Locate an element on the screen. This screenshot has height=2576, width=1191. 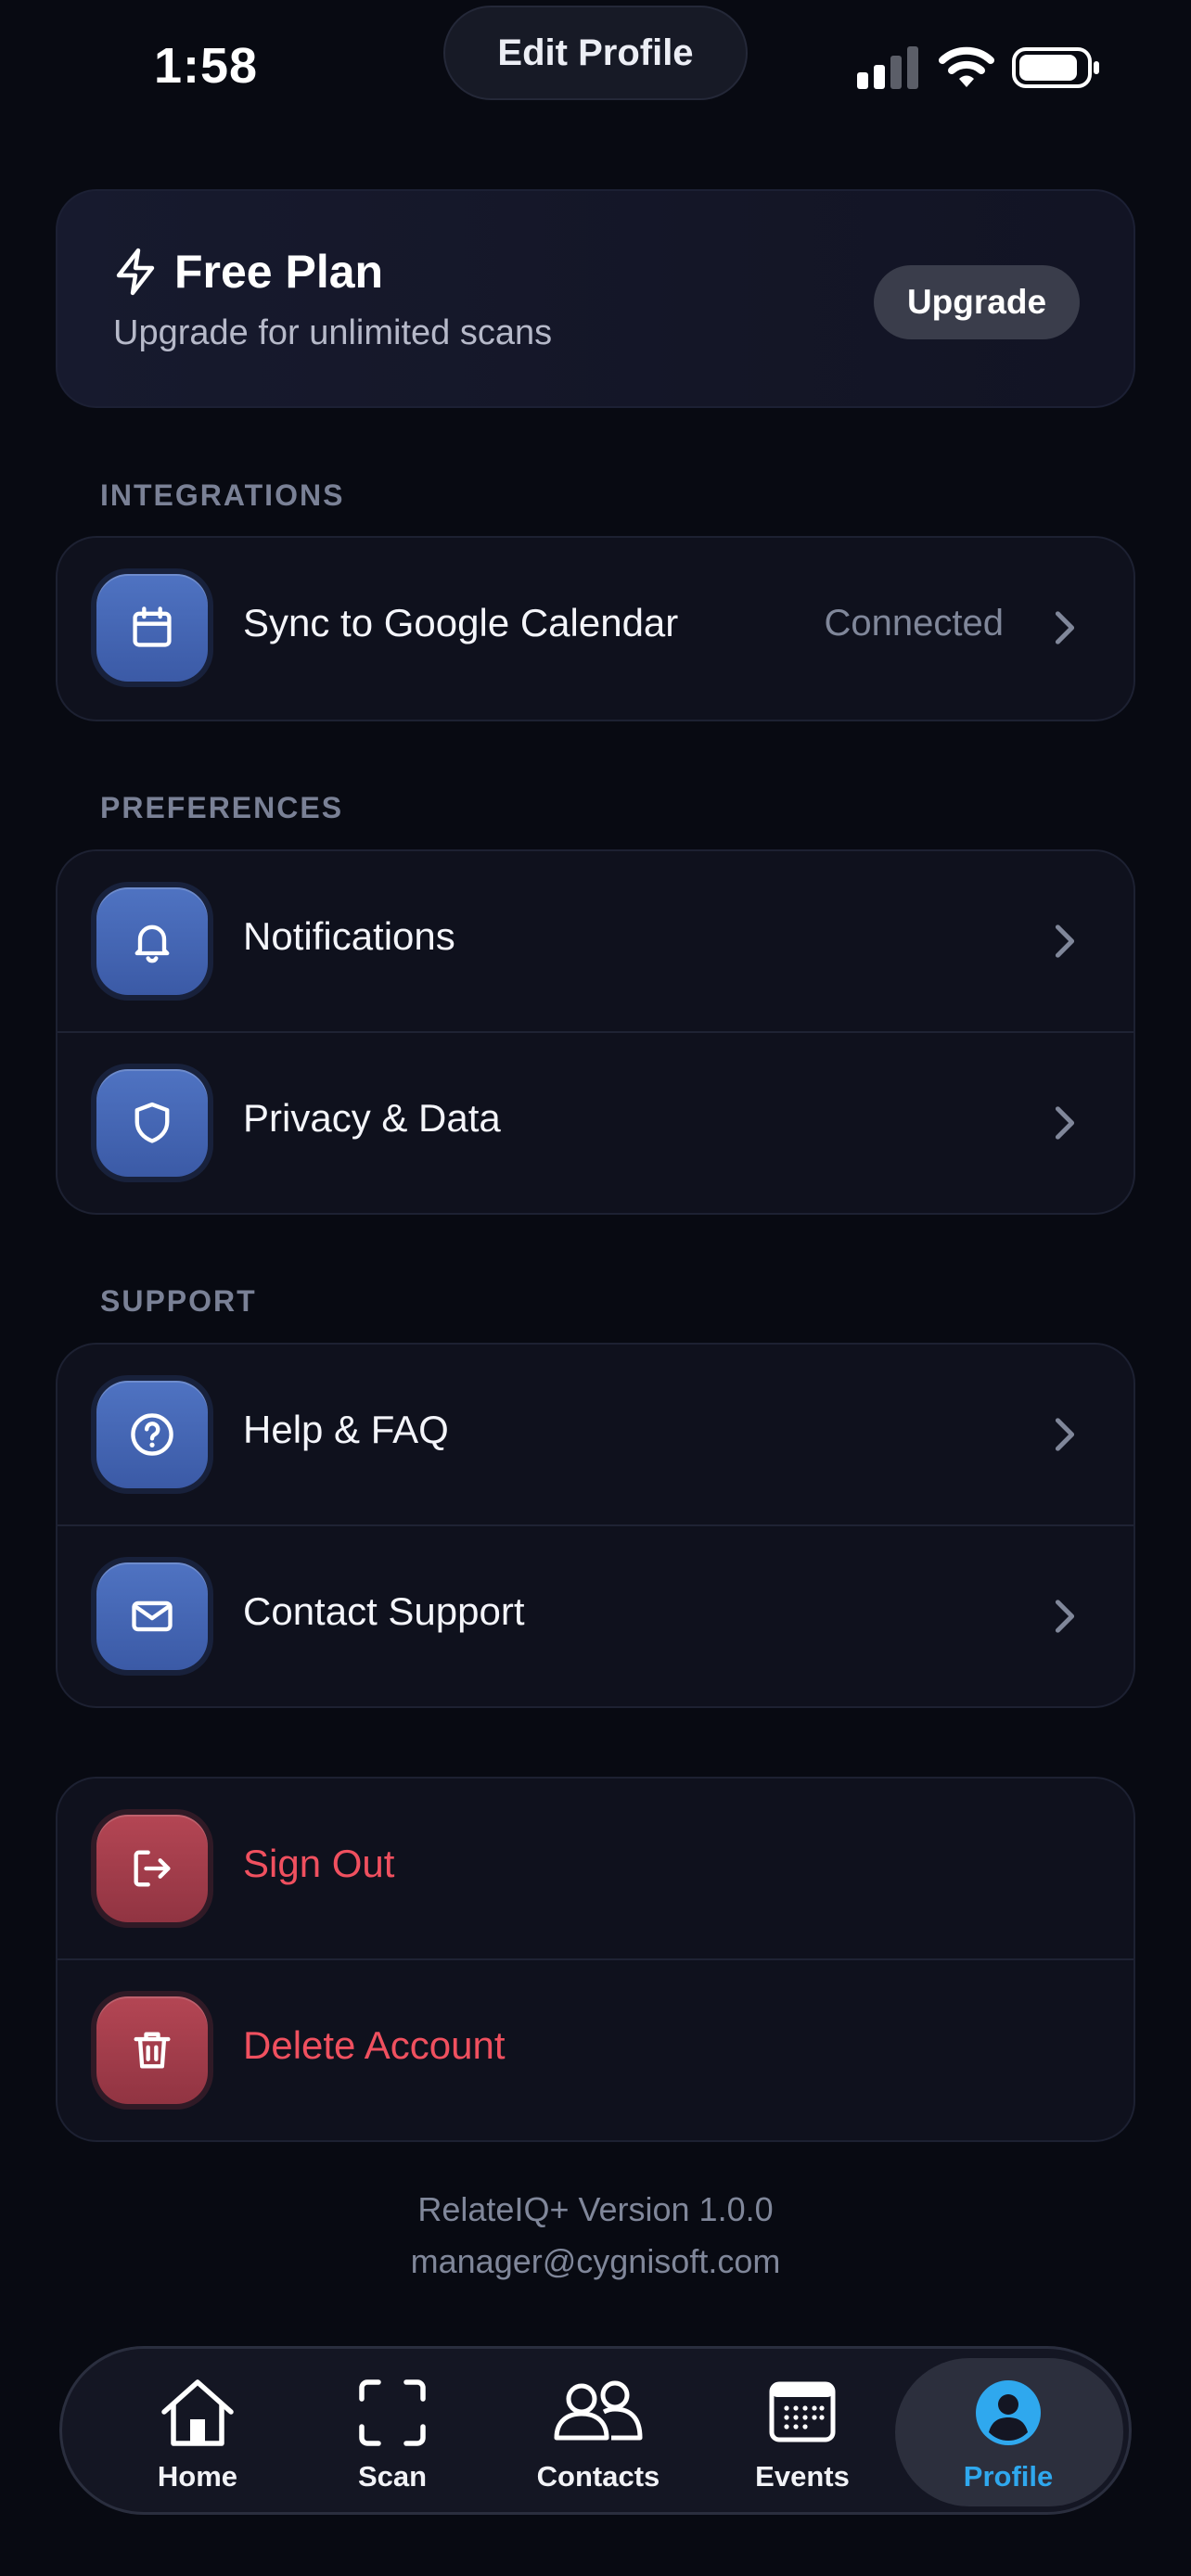
section-header-preferences: PREFERENCES is located at coordinates (222, 807).